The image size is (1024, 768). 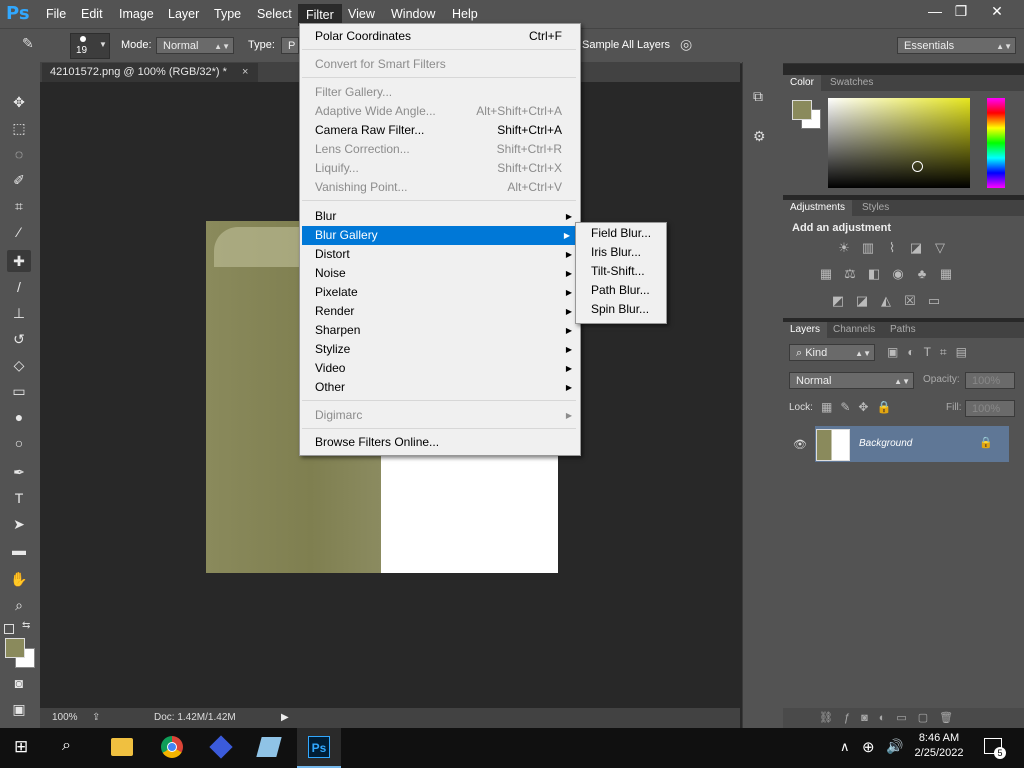 I want to click on blend-mode-select: Normal ▲▼, so click(x=851, y=380).